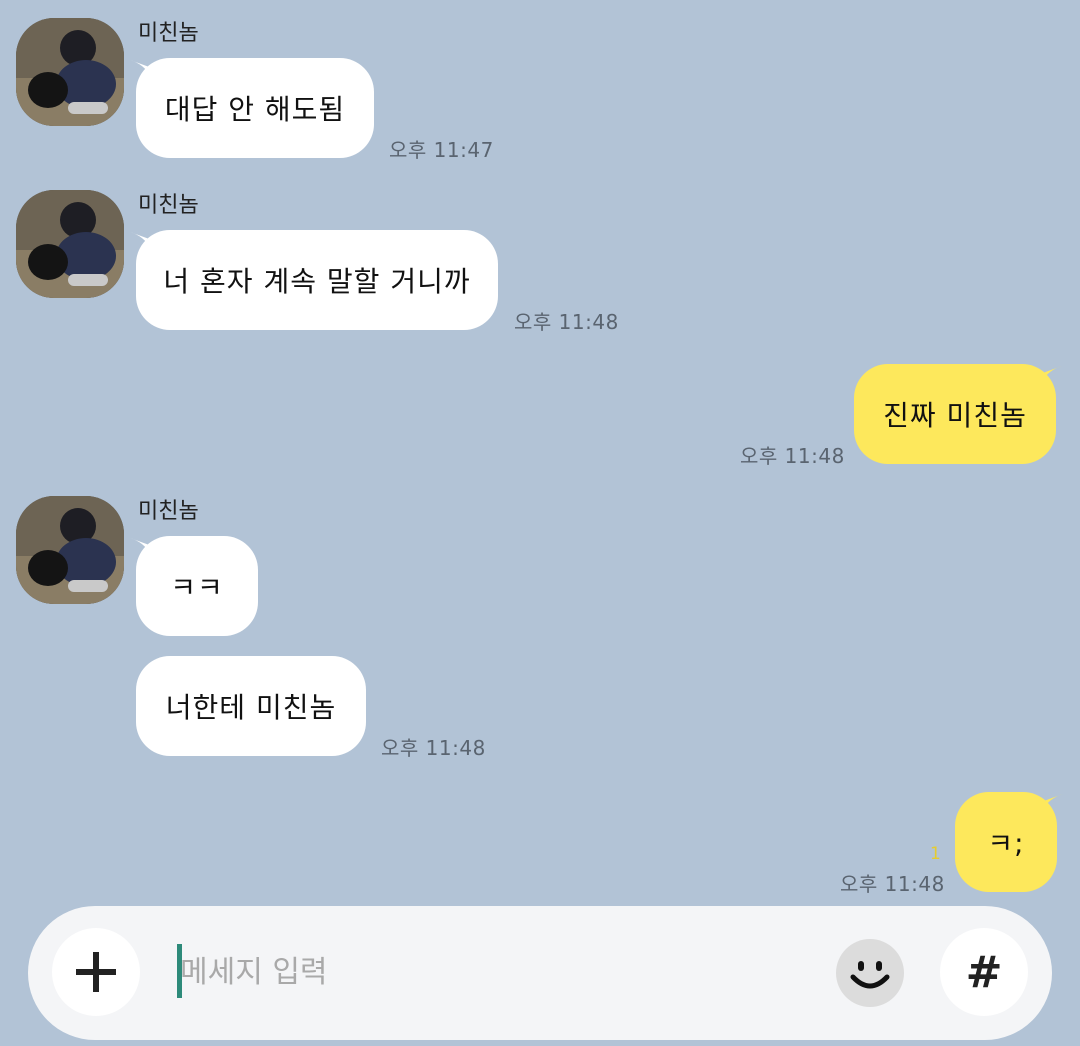 This screenshot has width=1080, height=1046. What do you see at coordinates (197, 586) in the screenshot?
I see `message-bubble-incoming: ㅋㅋ` at bounding box center [197, 586].